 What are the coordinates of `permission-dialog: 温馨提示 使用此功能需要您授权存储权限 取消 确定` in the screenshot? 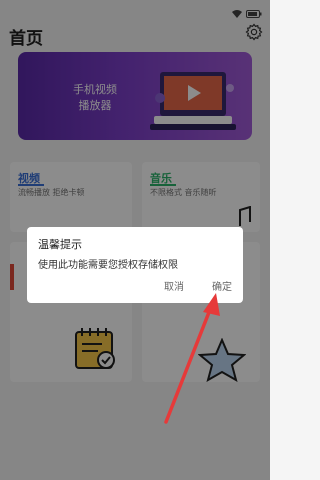 It's located at (135, 265).